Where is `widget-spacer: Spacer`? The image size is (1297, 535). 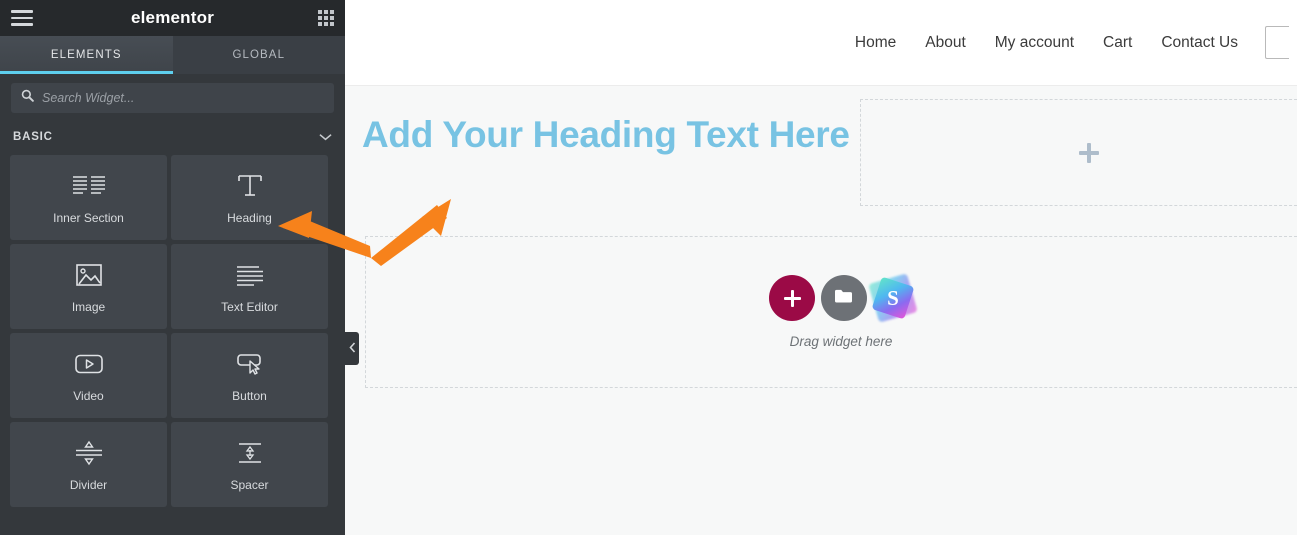
widget-spacer: Spacer is located at coordinates (249, 464).